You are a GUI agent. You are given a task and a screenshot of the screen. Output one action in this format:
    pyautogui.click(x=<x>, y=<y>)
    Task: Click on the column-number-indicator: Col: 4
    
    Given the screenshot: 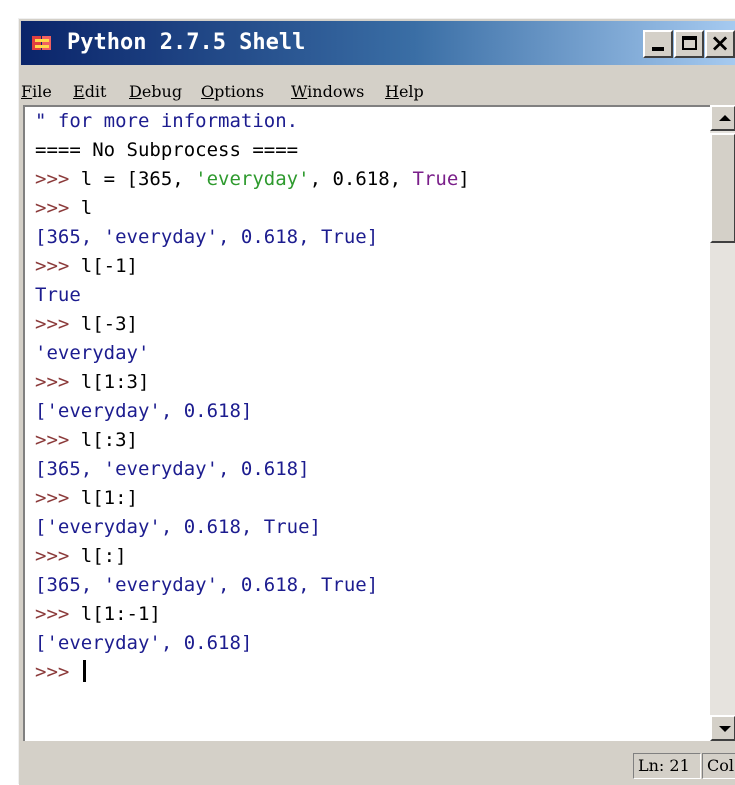 What is the action you would take?
    pyautogui.click(x=718, y=766)
    